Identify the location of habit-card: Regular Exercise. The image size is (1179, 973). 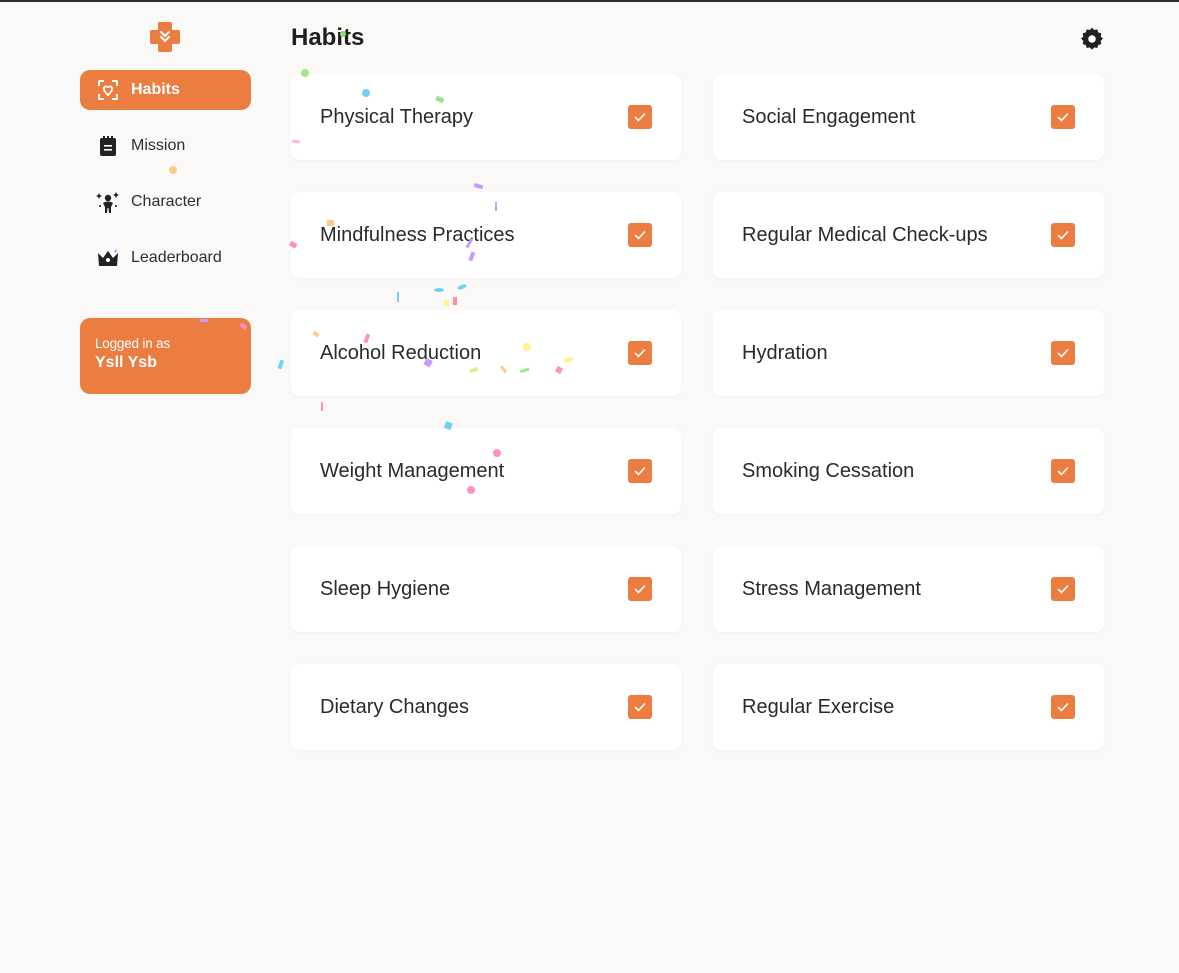
(908, 707).